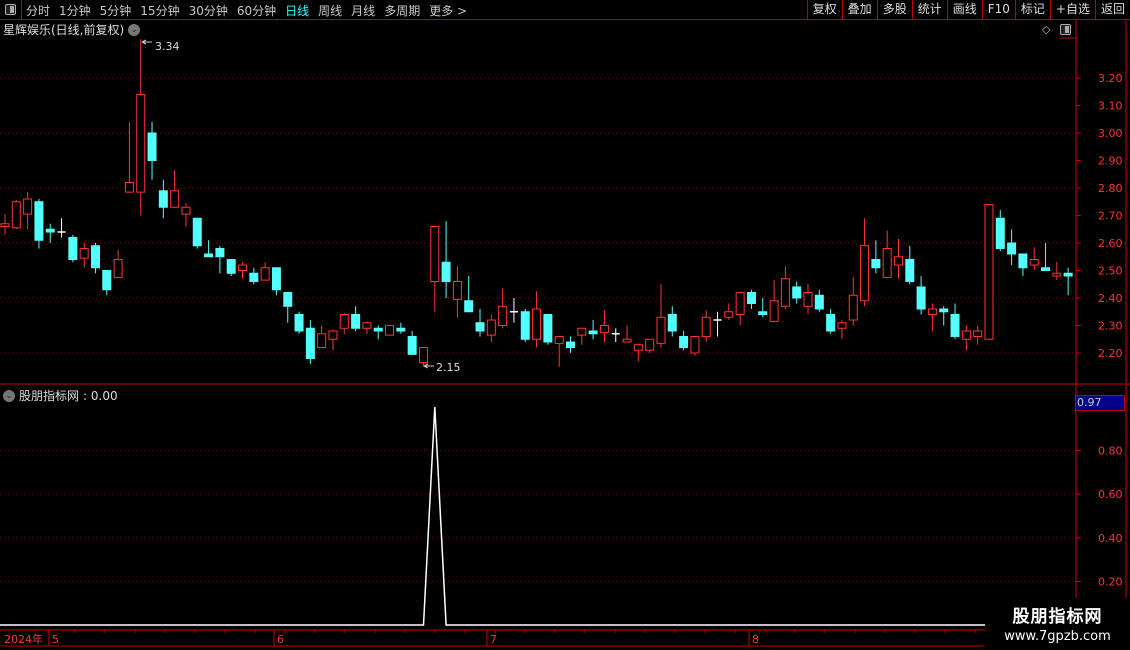  What do you see at coordinates (1110, 494) in the screenshot?
I see `indicator-tick-label: 0.60` at bounding box center [1110, 494].